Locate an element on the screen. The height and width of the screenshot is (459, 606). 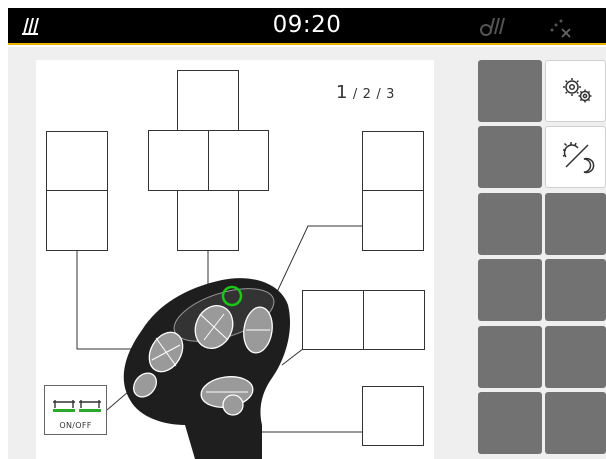
onoff-label: ON/OFF is located at coordinates (75, 425).